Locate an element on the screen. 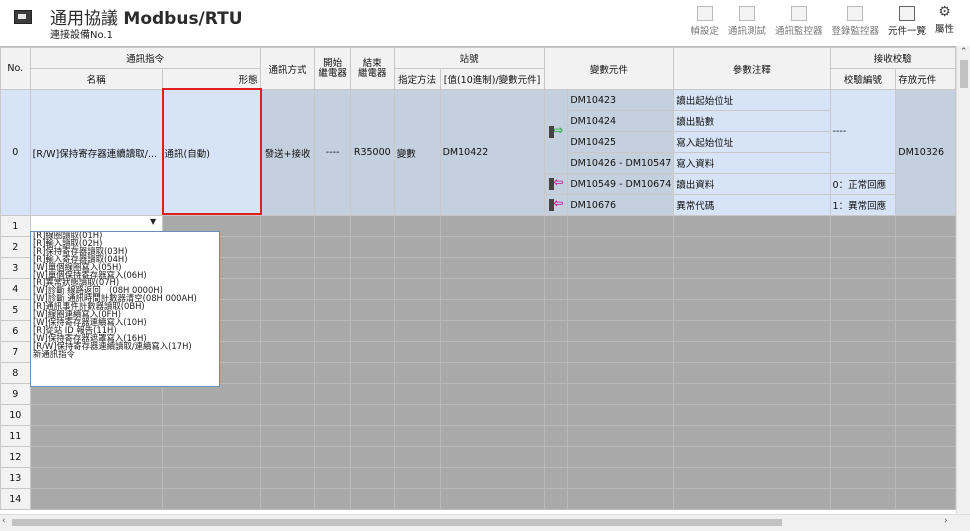  properties-button: ⚙ 屬性 is located at coordinates (944, 21).